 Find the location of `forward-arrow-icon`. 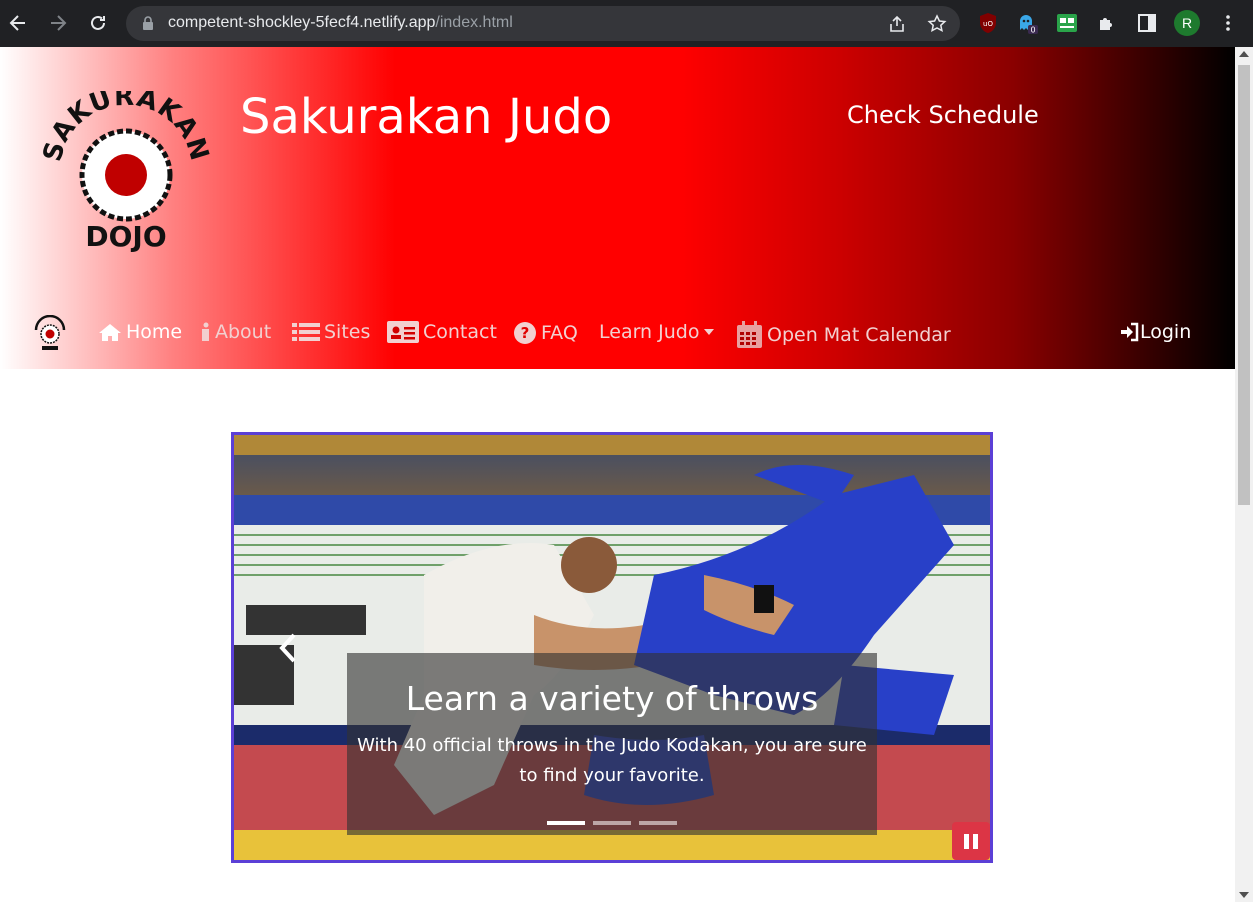

forward-arrow-icon is located at coordinates (58, 23).